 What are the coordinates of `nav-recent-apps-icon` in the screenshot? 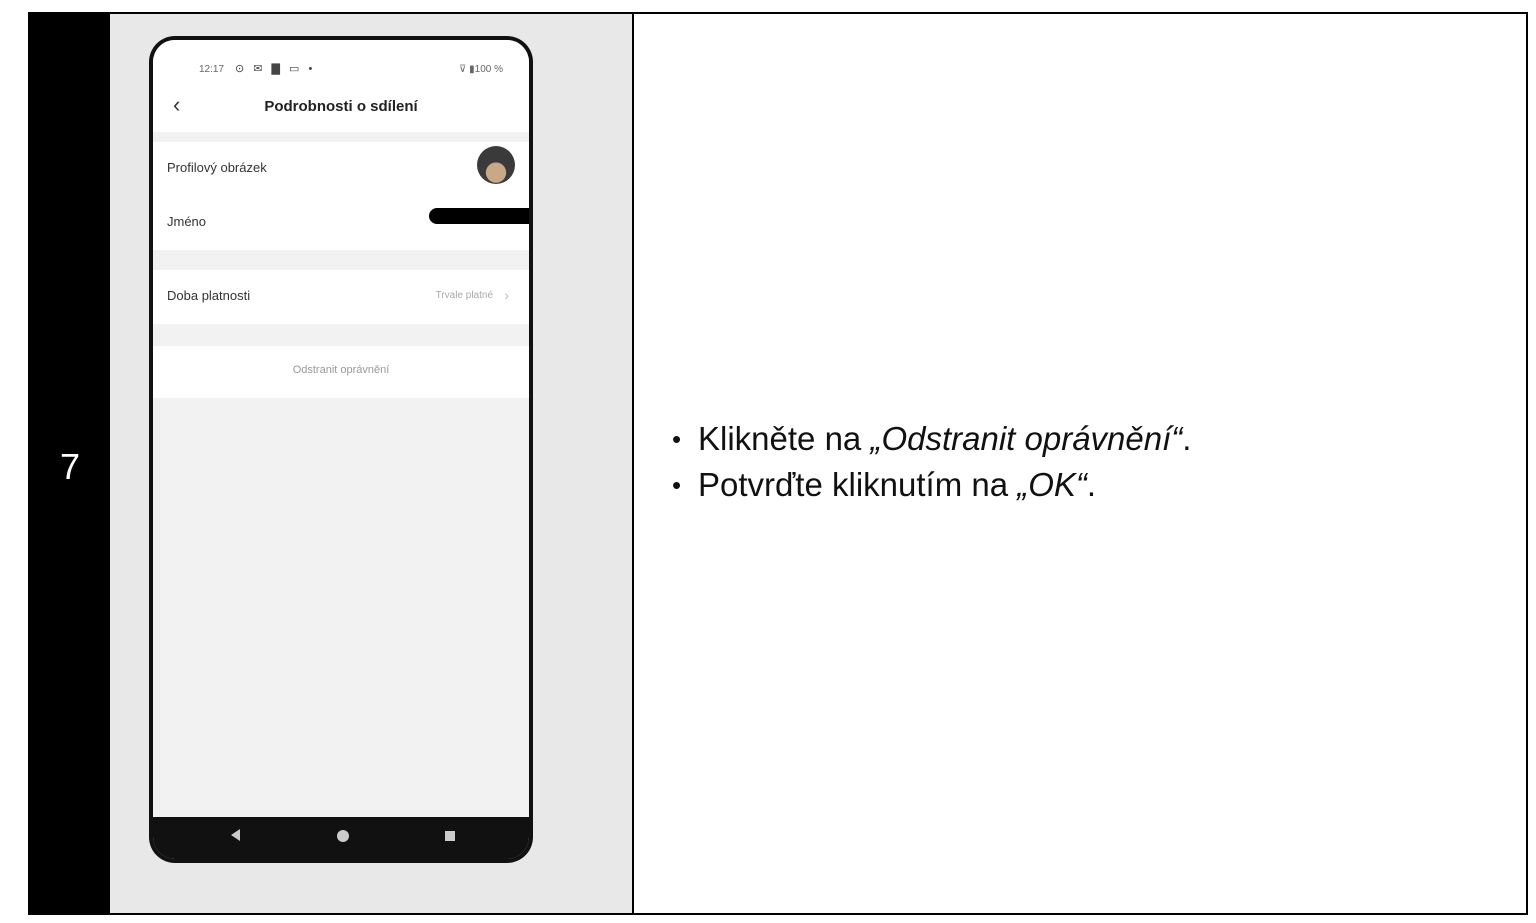 It's located at (450, 836).